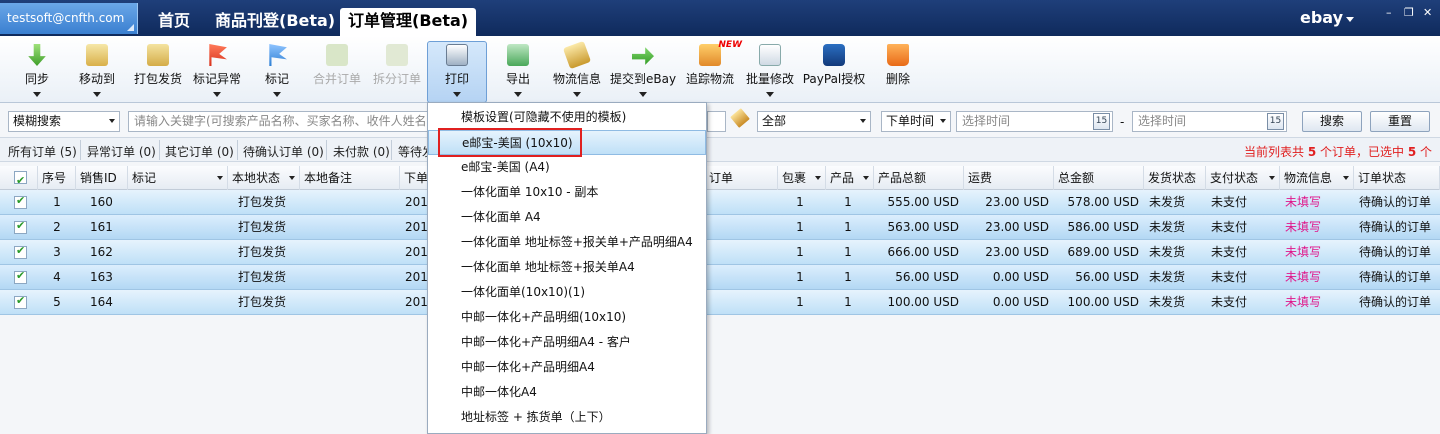  Describe the element at coordinates (283, 151) in the screenshot. I see `filter-pending-confirm: 待确认订单 (0)` at that location.